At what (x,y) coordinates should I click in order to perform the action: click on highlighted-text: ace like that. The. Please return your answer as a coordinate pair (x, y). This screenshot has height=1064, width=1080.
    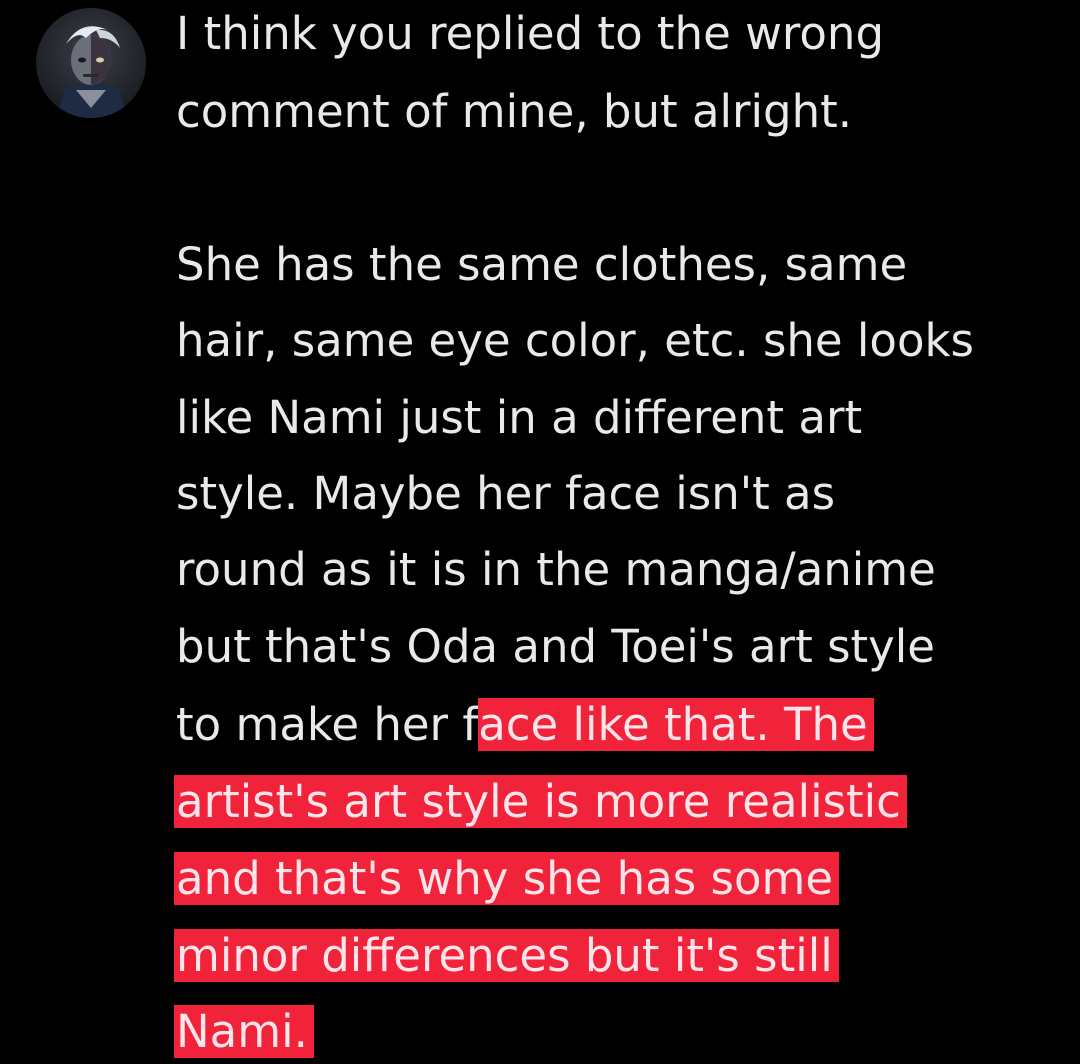
    Looking at the image, I should click on (676, 724).